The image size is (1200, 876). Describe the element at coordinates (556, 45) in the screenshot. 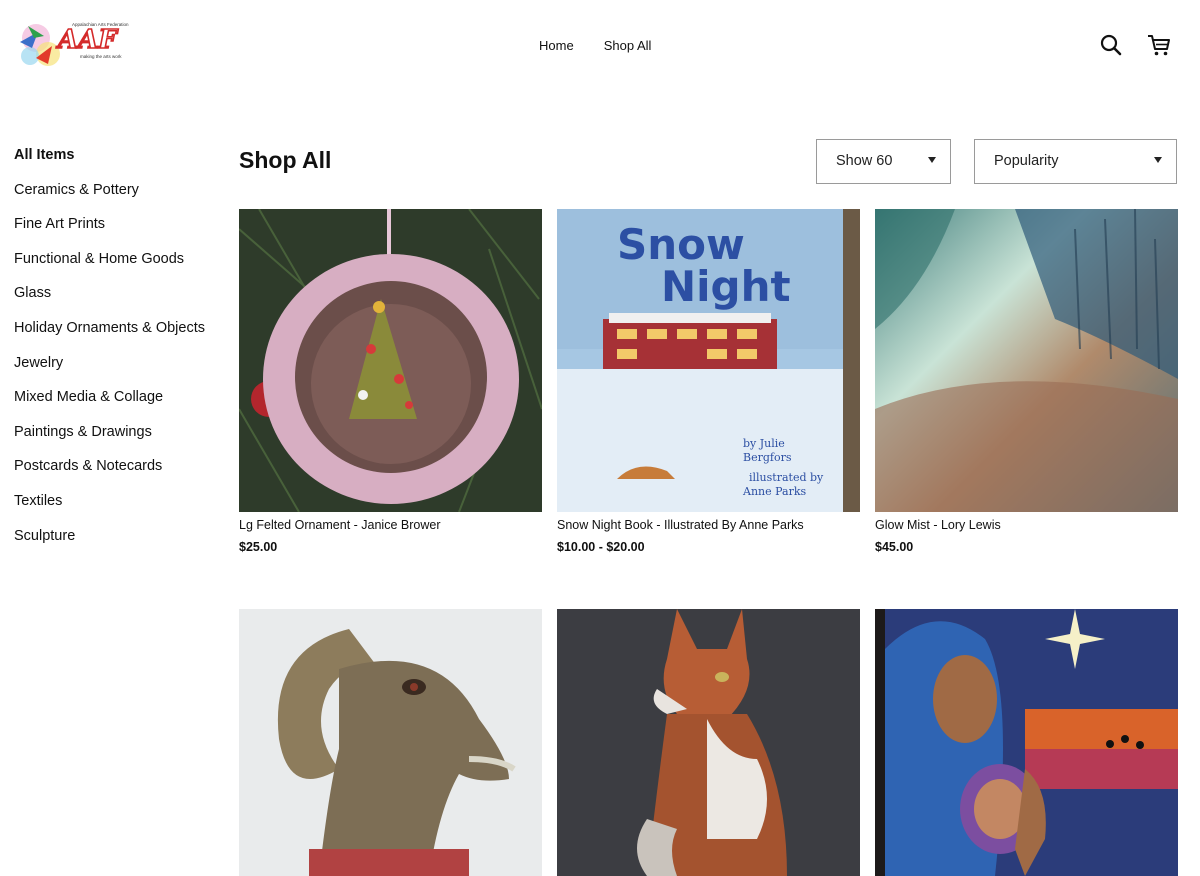

I see `nav-home: Home` at that location.